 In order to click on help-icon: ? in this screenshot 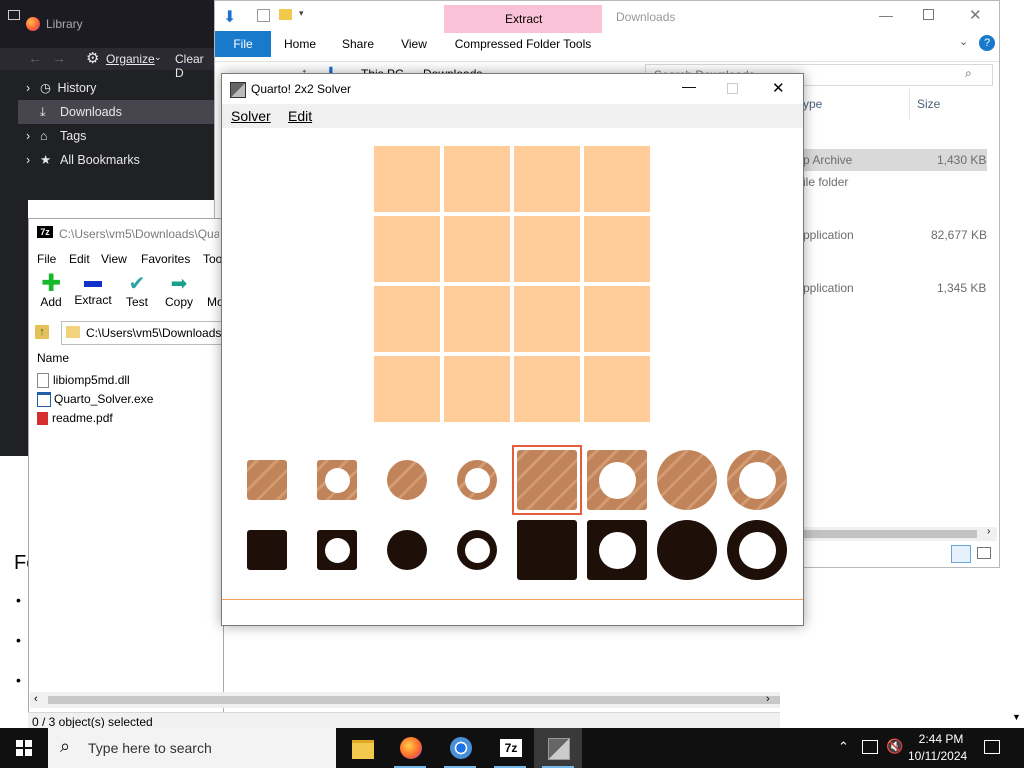, I will do `click(987, 43)`.